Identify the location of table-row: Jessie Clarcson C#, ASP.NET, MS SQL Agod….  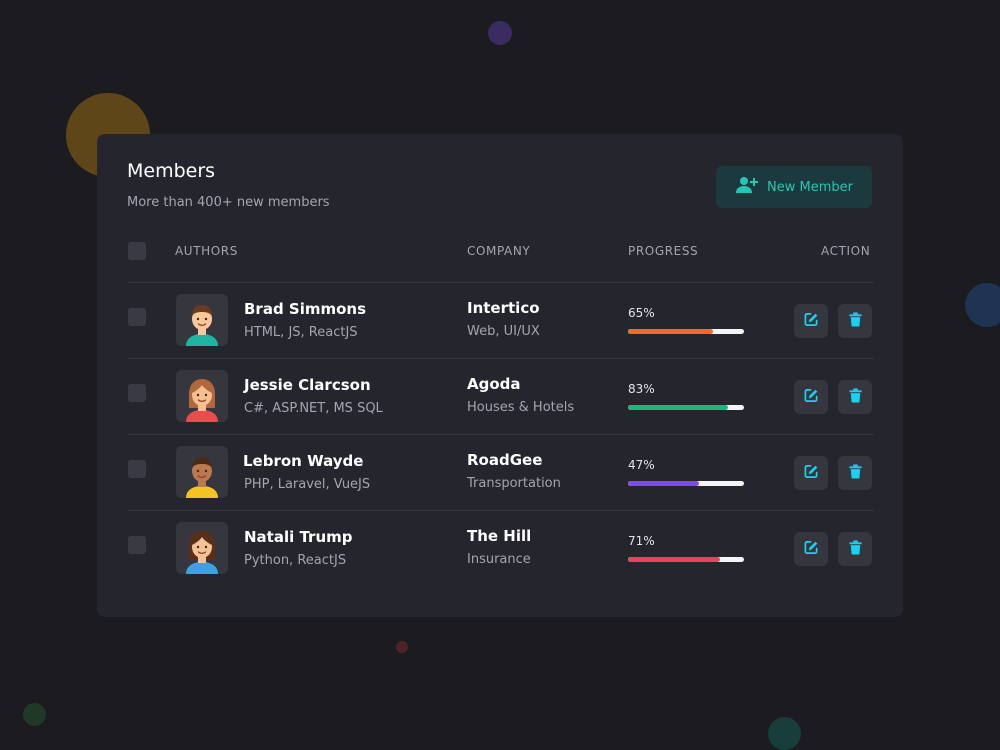
(500, 396).